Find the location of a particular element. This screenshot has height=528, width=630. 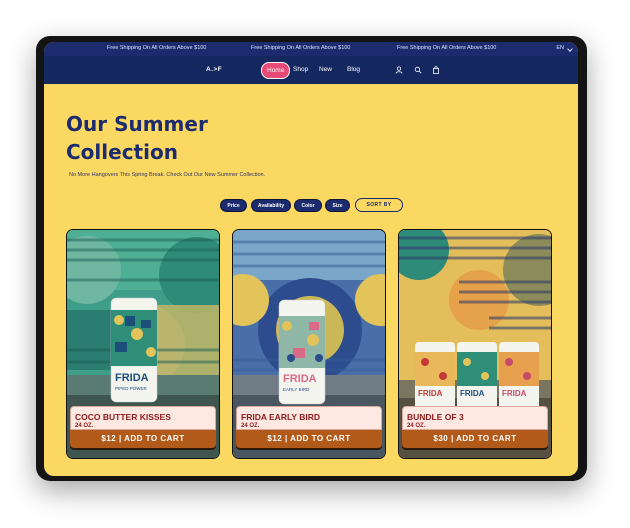

product-label: COCO BUTTER KISSES 24 OZ. is located at coordinates (143, 418).